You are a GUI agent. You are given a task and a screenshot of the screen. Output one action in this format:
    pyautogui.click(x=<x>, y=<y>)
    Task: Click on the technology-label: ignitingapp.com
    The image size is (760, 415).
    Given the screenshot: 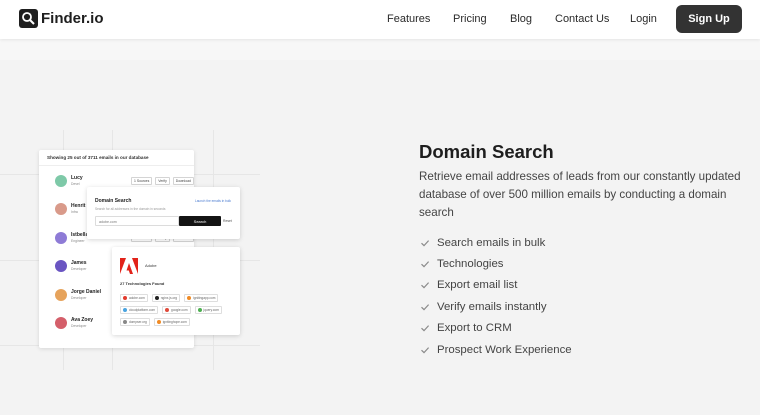 What is the action you would take?
    pyautogui.click(x=204, y=298)
    